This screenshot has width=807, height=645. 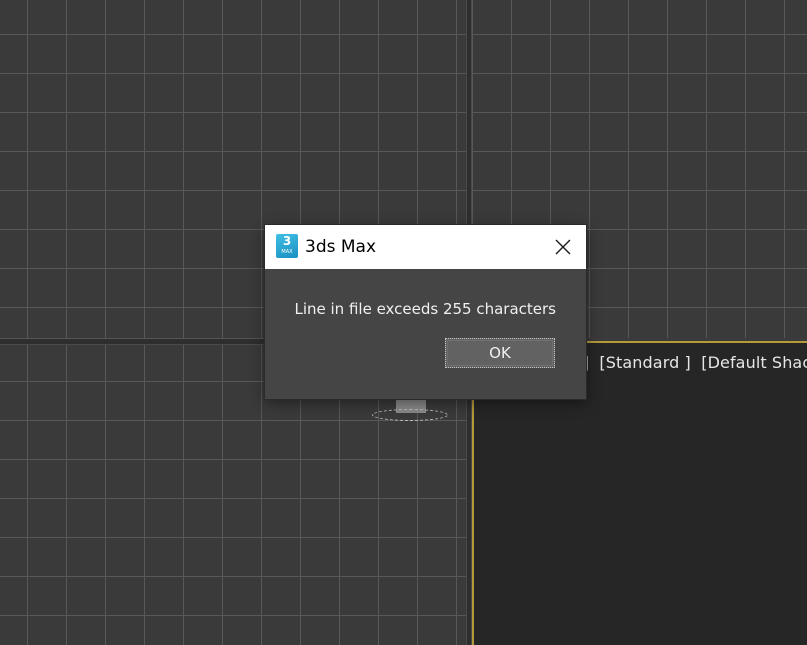 What do you see at coordinates (500, 353) in the screenshot?
I see `ok-button: OK` at bounding box center [500, 353].